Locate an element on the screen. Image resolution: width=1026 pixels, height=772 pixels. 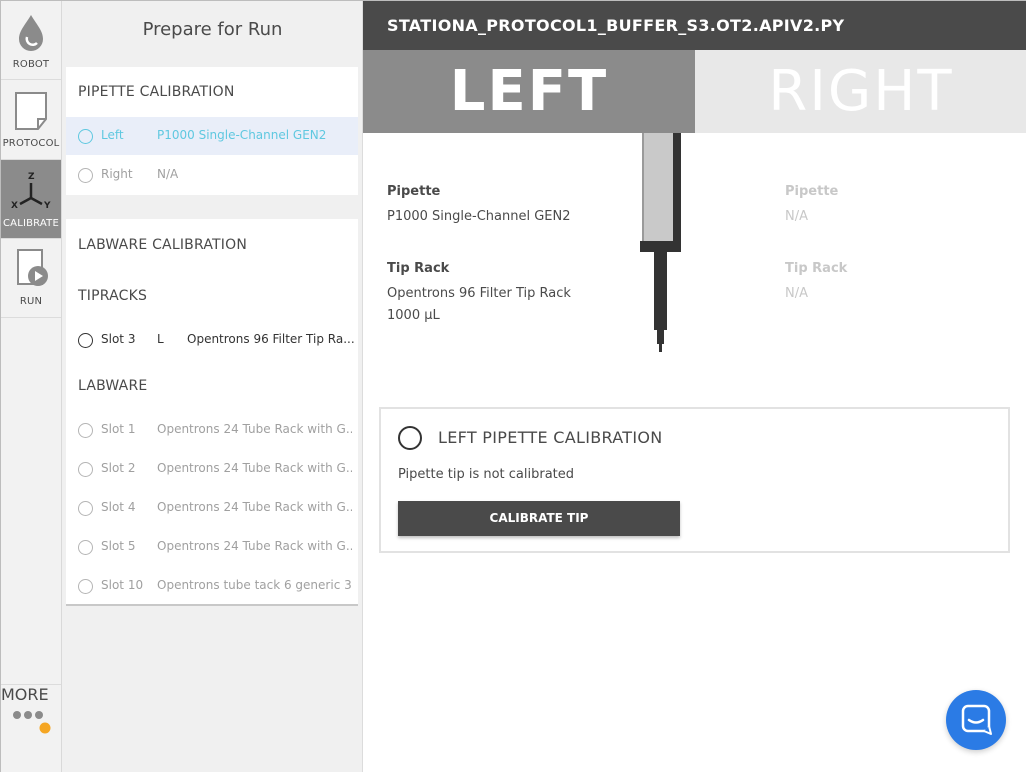
svg-text: Y is located at coordinates (47, 206).